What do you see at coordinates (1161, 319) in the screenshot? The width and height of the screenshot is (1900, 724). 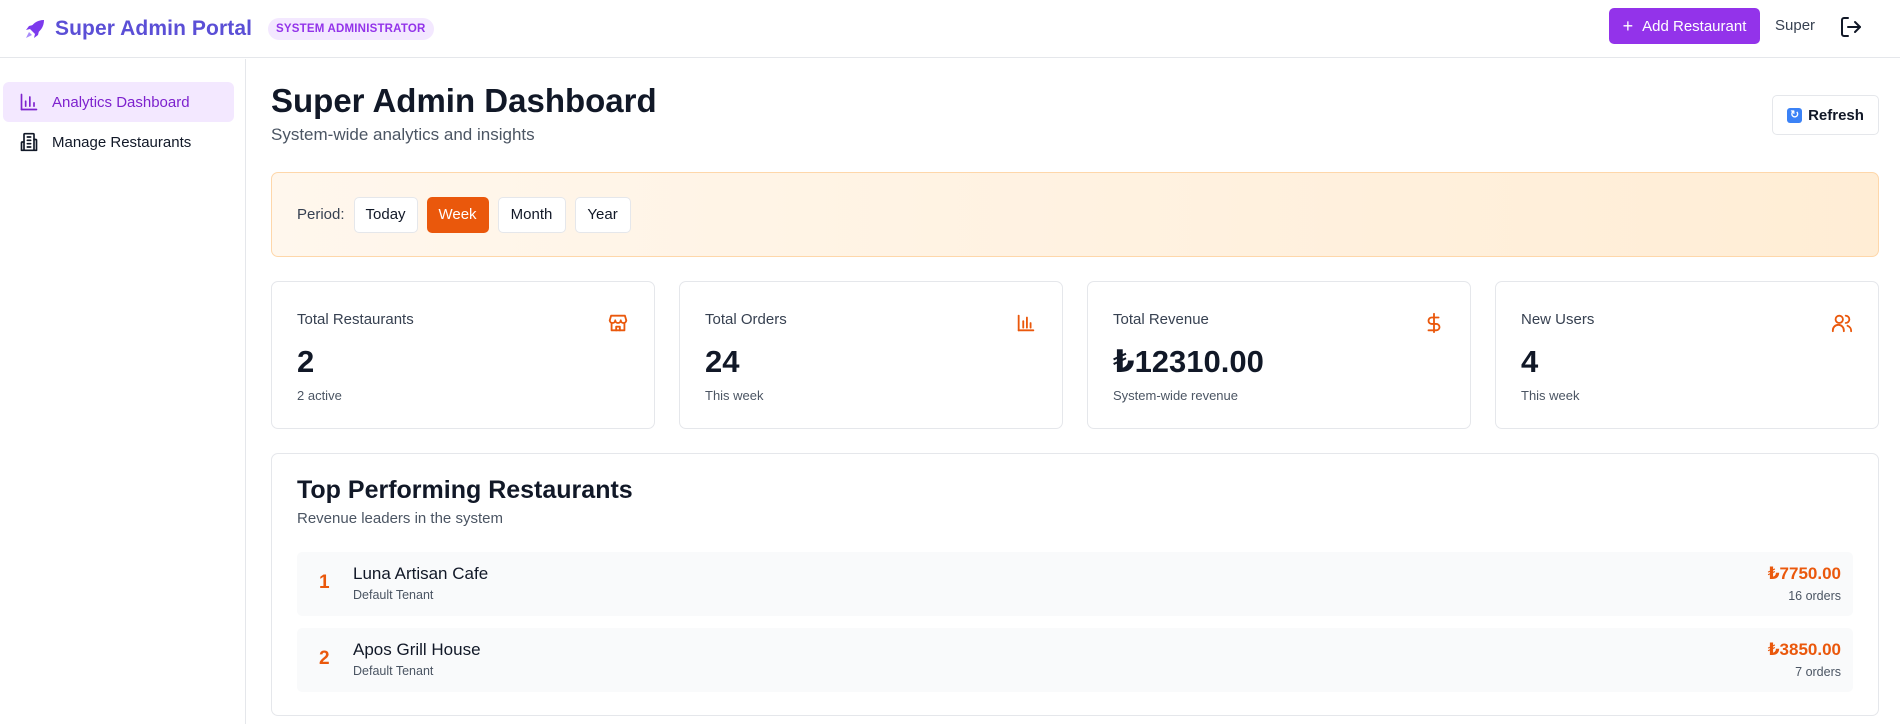 I see `stat-label: Total Revenue` at bounding box center [1161, 319].